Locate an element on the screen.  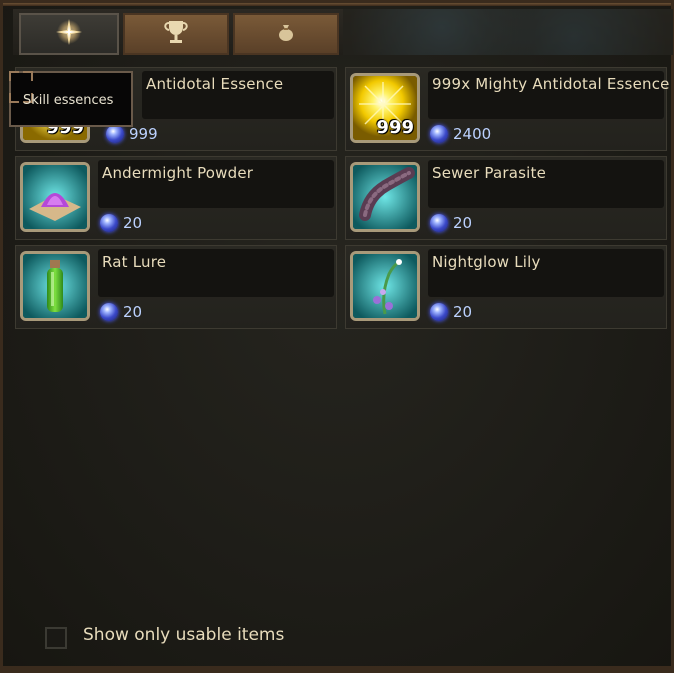
item-name: Rat Lure is located at coordinates (134, 262).